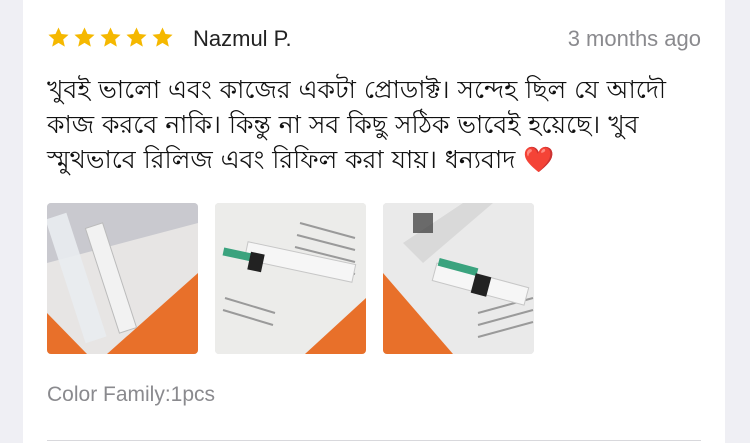 The image size is (750, 443). I want to click on divider, so click(374, 440).